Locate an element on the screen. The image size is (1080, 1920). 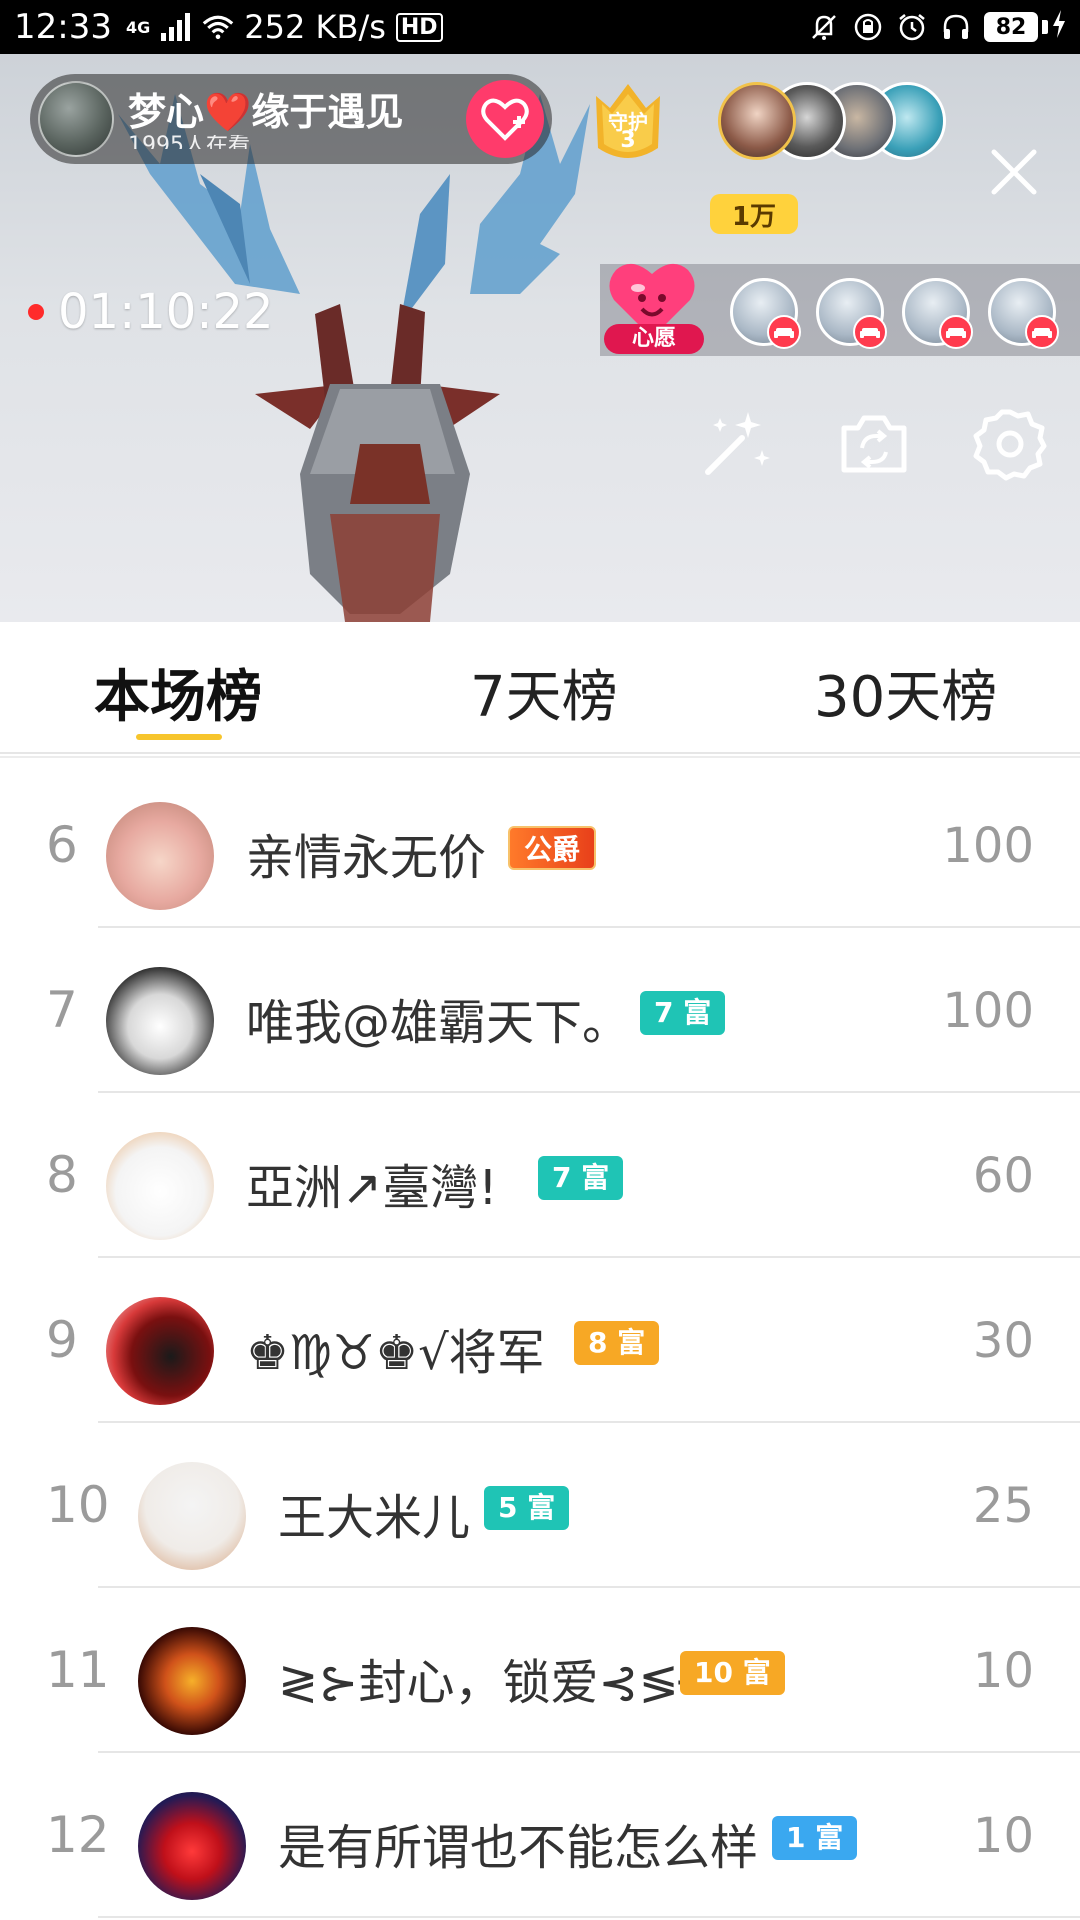
rank-number: 6 is located at coordinates (62, 845).